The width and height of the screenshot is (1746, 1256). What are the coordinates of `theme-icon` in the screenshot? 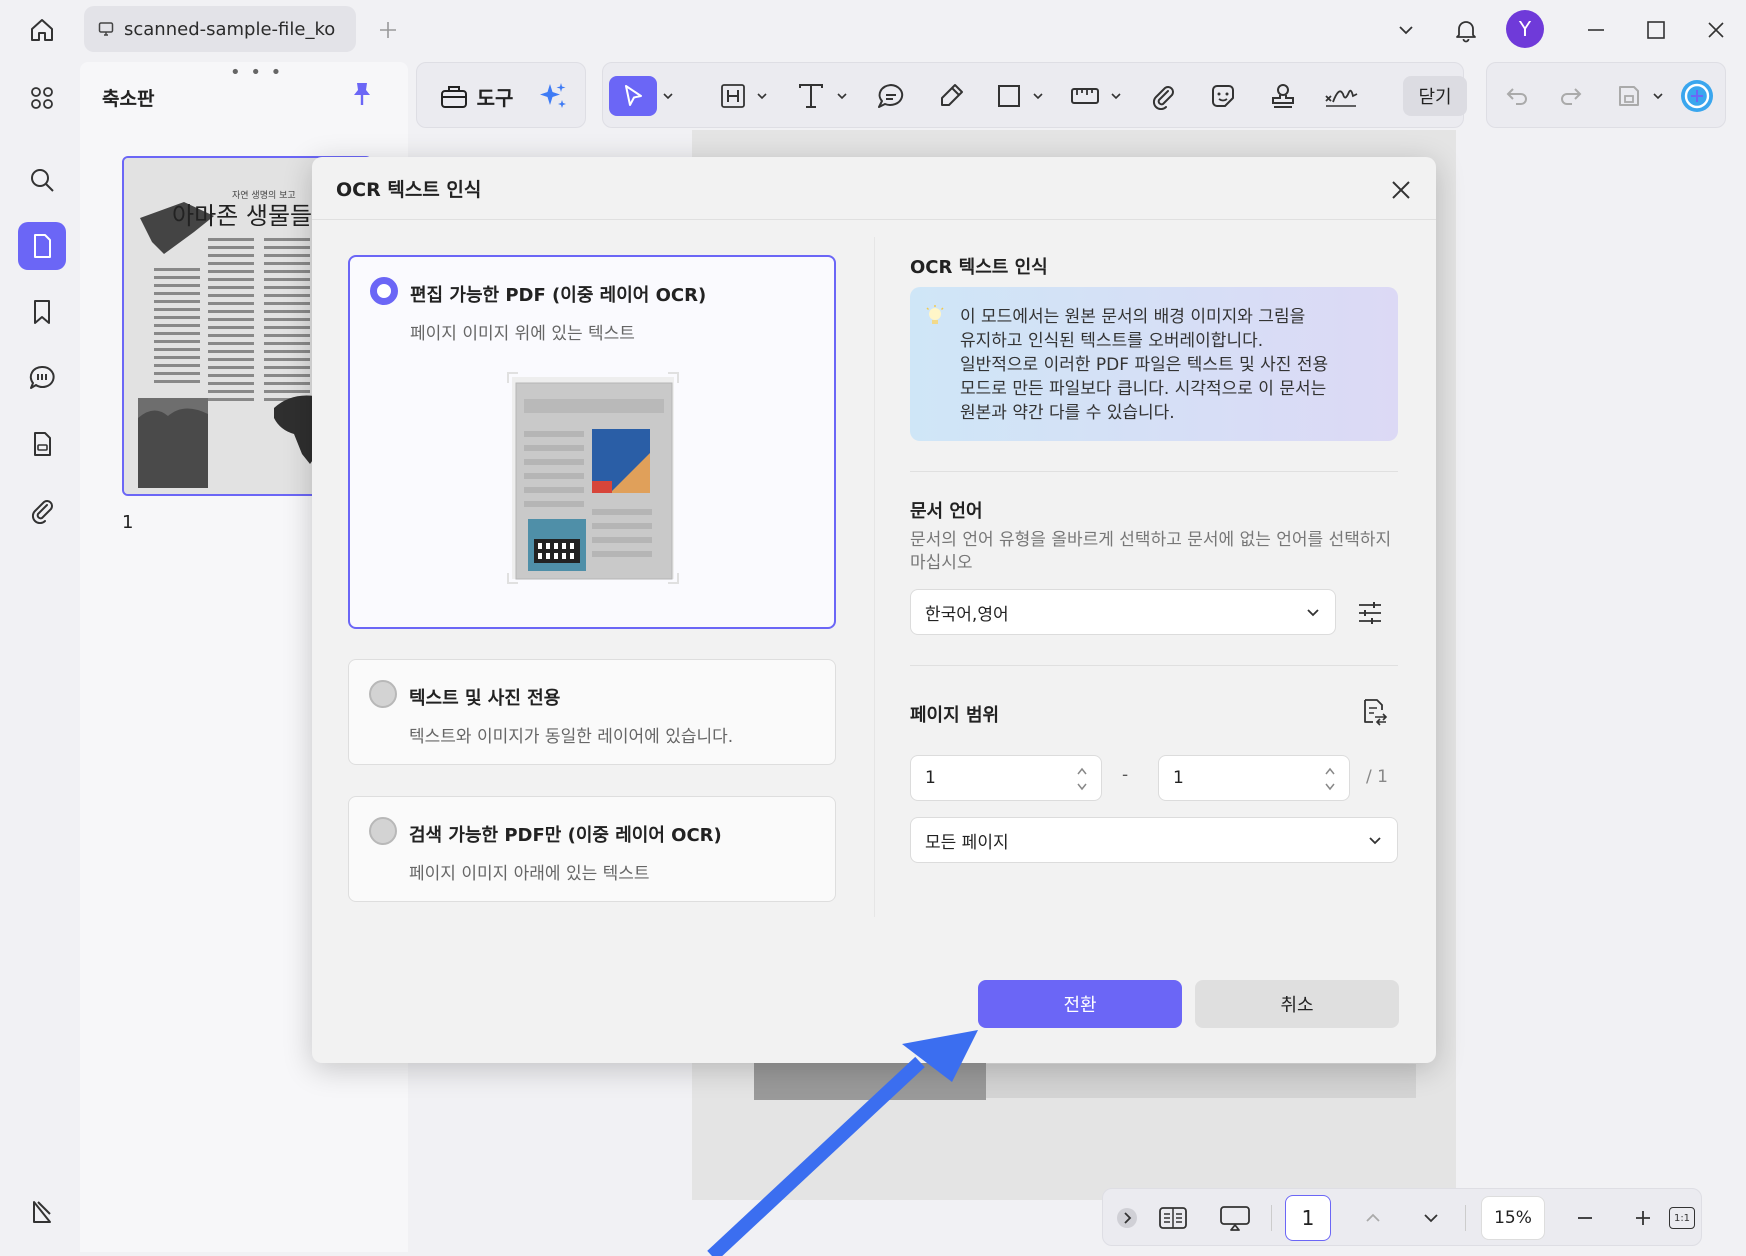 It's located at (42, 1212).